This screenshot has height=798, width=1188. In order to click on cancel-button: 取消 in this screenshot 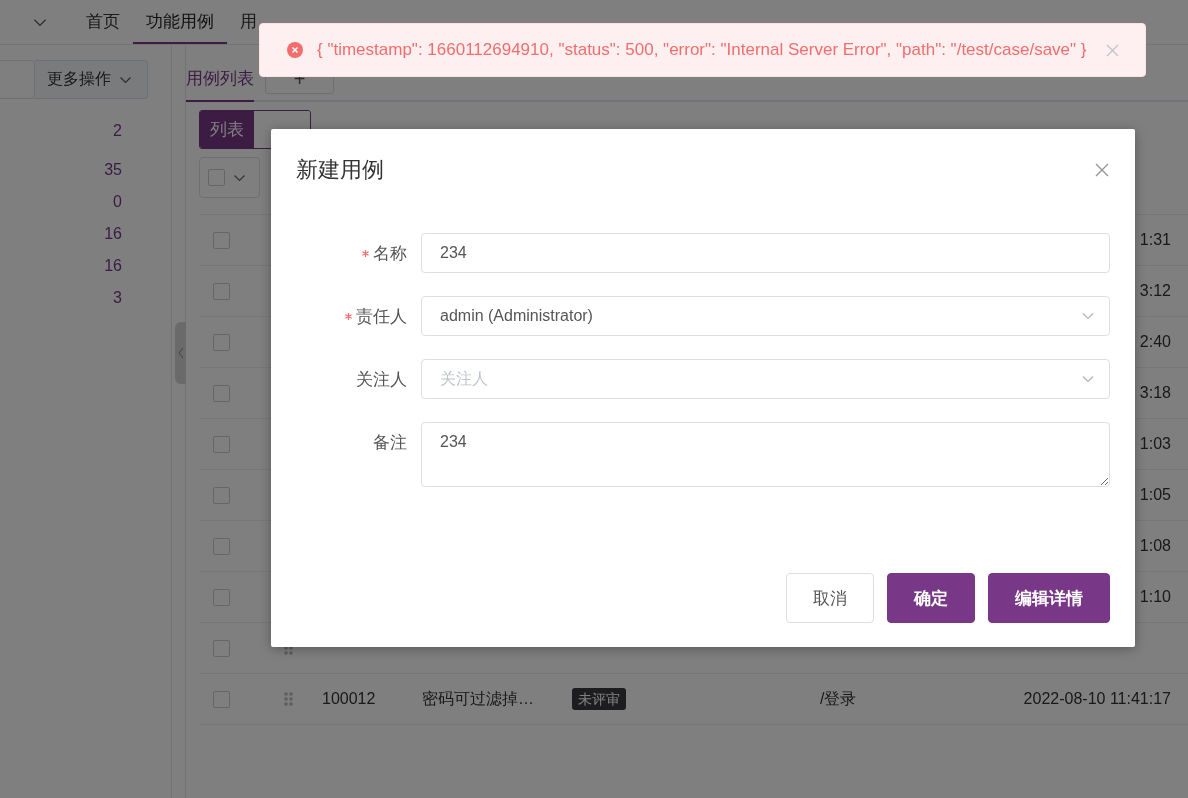, I will do `click(830, 598)`.